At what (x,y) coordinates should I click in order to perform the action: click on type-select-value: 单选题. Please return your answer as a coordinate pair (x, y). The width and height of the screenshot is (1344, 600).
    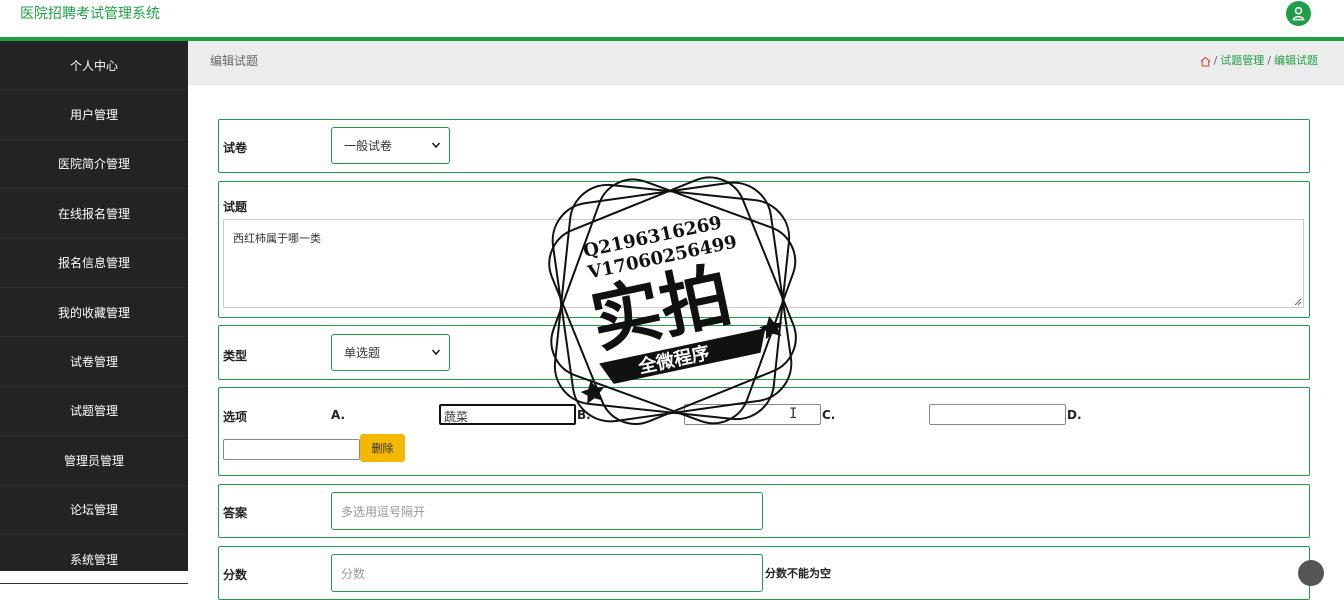
    Looking at the image, I should click on (362, 353).